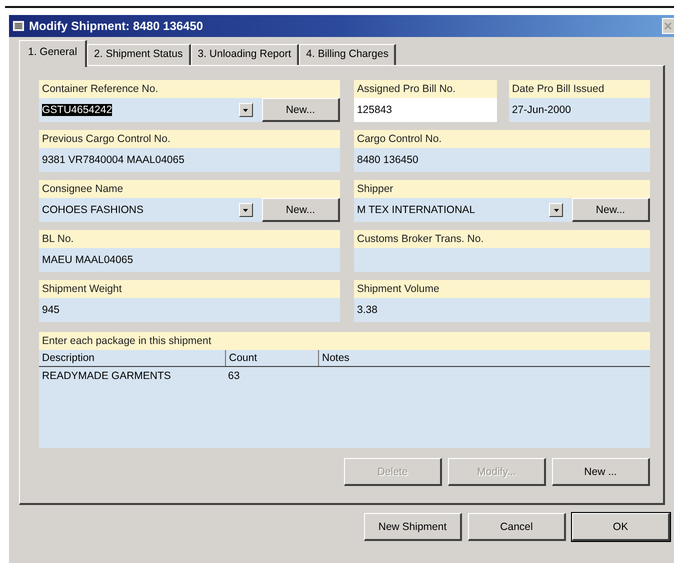  Describe the element at coordinates (189, 189) in the screenshot. I see `field-label: Consignee Name` at that location.